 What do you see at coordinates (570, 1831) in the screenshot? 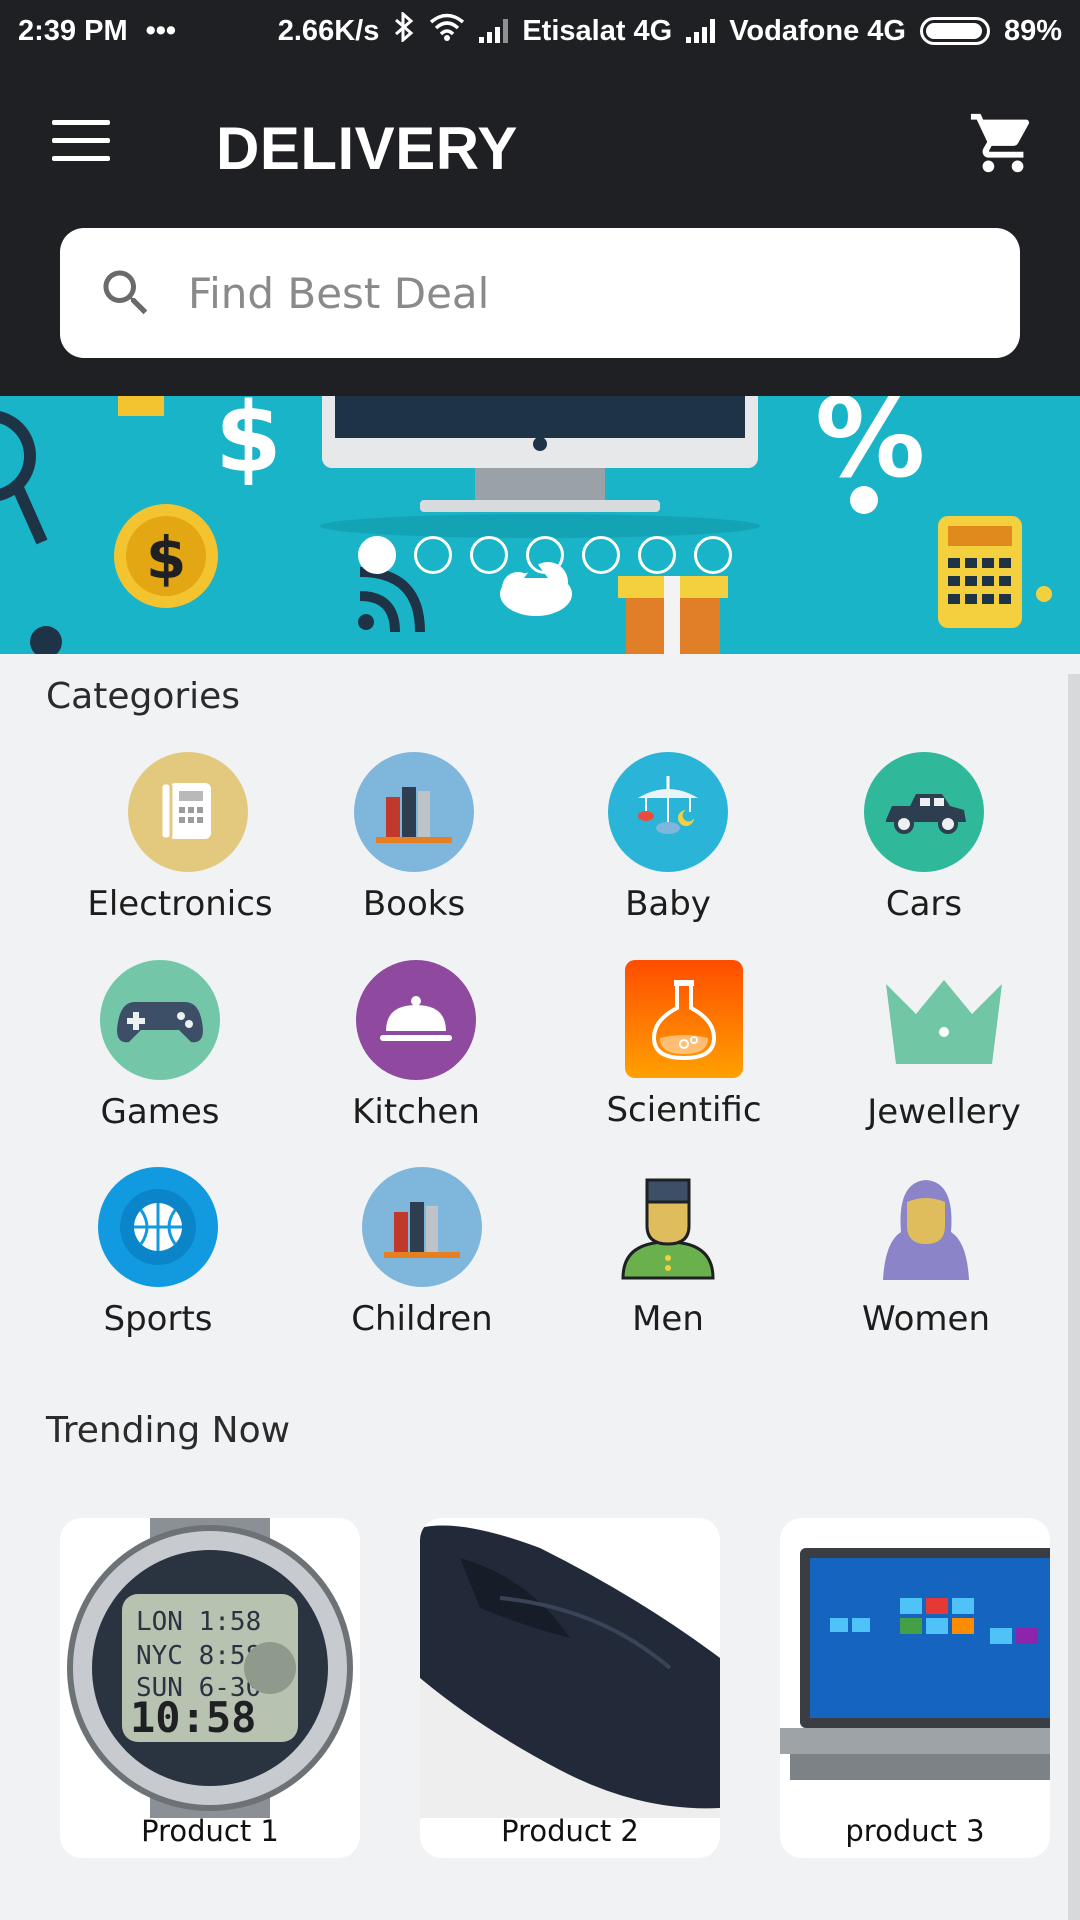
I see `product-name: Product 2` at bounding box center [570, 1831].